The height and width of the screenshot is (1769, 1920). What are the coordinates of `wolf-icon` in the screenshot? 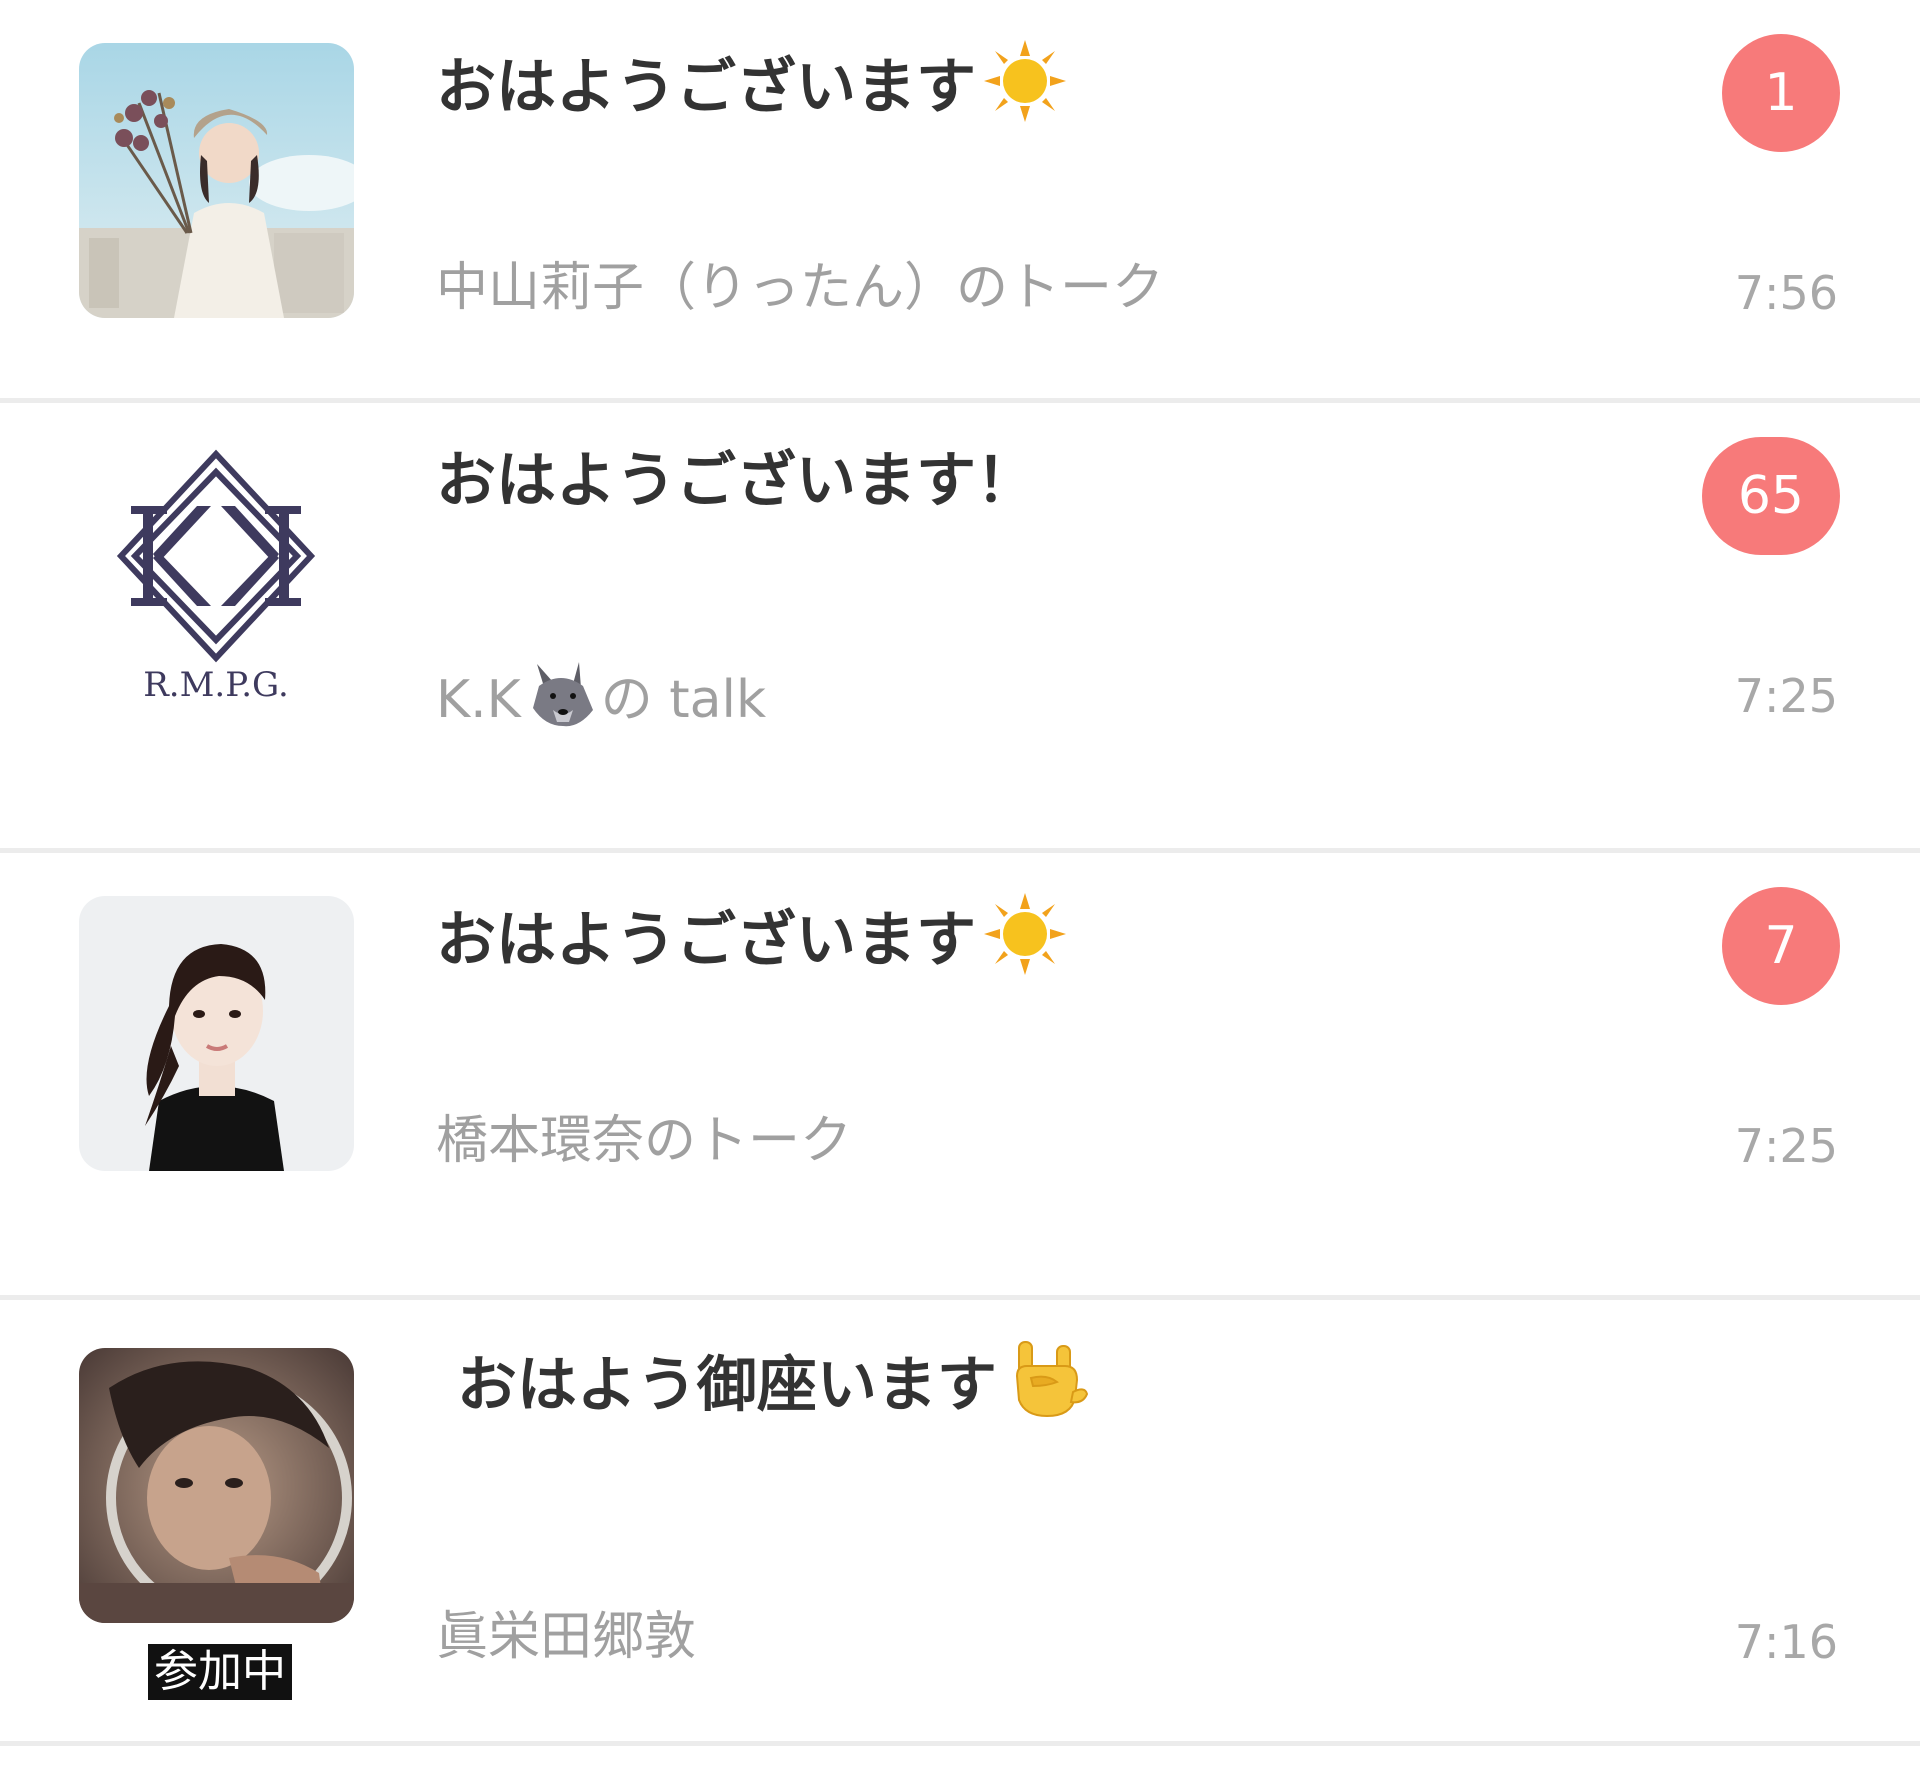 It's located at (561, 703).